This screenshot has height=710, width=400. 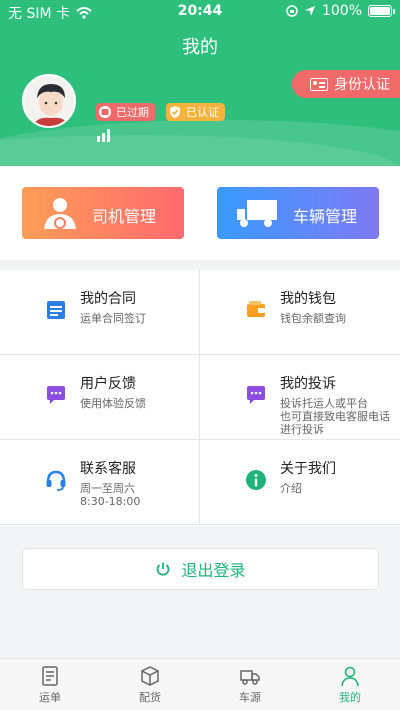 What do you see at coordinates (103, 213) in the screenshot?
I see `driver-management-button: 司机管理` at bounding box center [103, 213].